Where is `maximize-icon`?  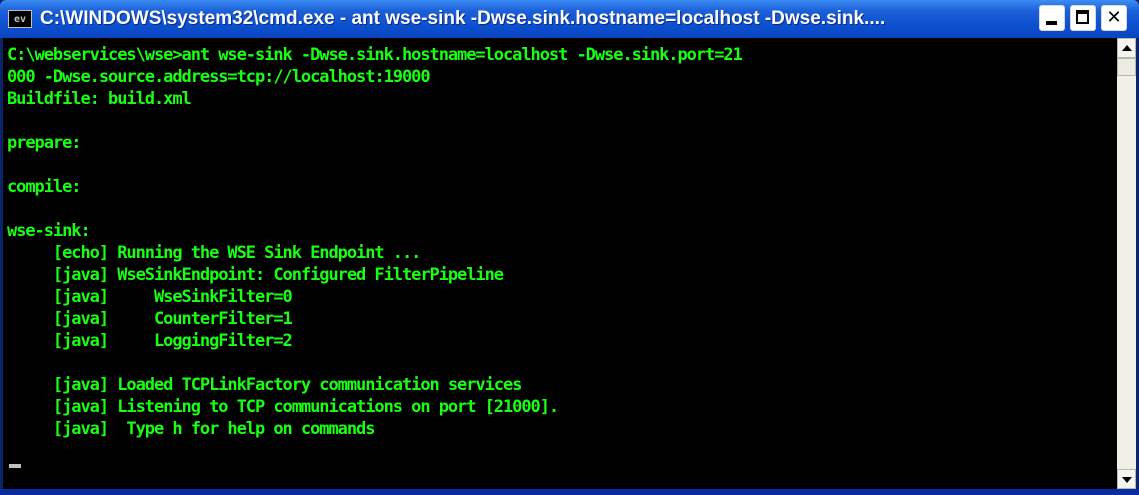
maximize-icon is located at coordinates (1082, 17).